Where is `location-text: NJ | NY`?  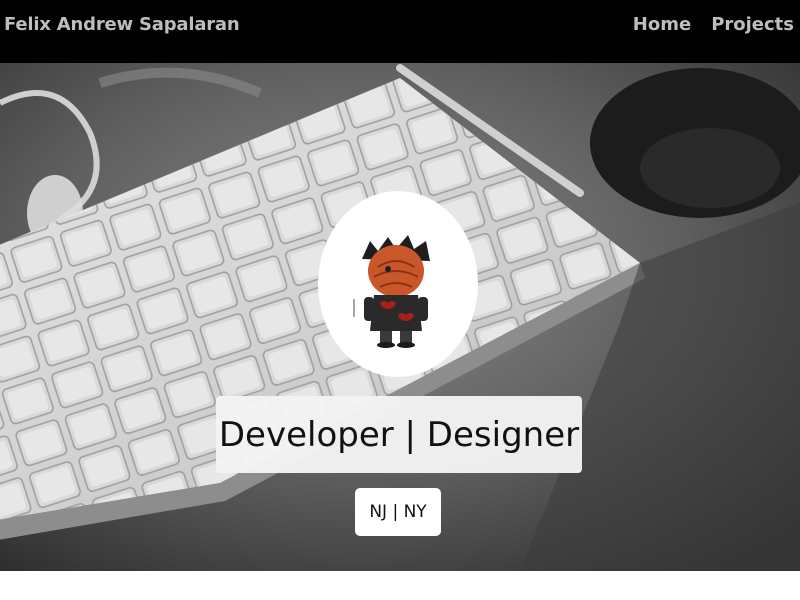
location-text: NJ | NY is located at coordinates (398, 512).